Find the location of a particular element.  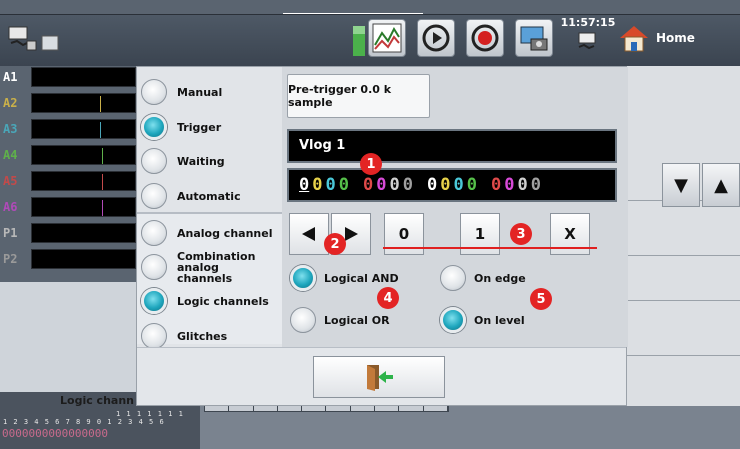

exit-door-icon is located at coordinates (380, 378).